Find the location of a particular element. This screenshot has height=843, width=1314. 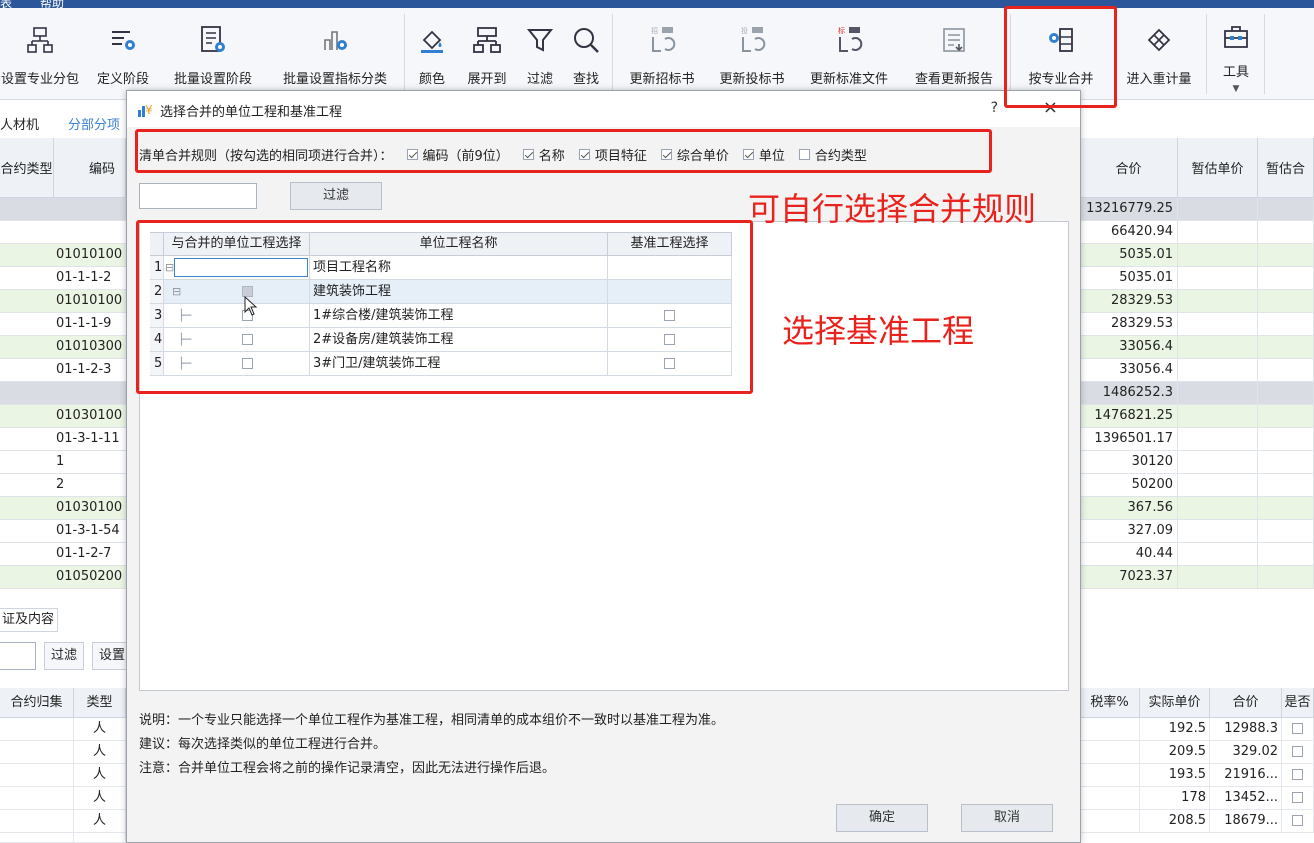

expand-to-button: 展开到 is located at coordinates (487, 54).